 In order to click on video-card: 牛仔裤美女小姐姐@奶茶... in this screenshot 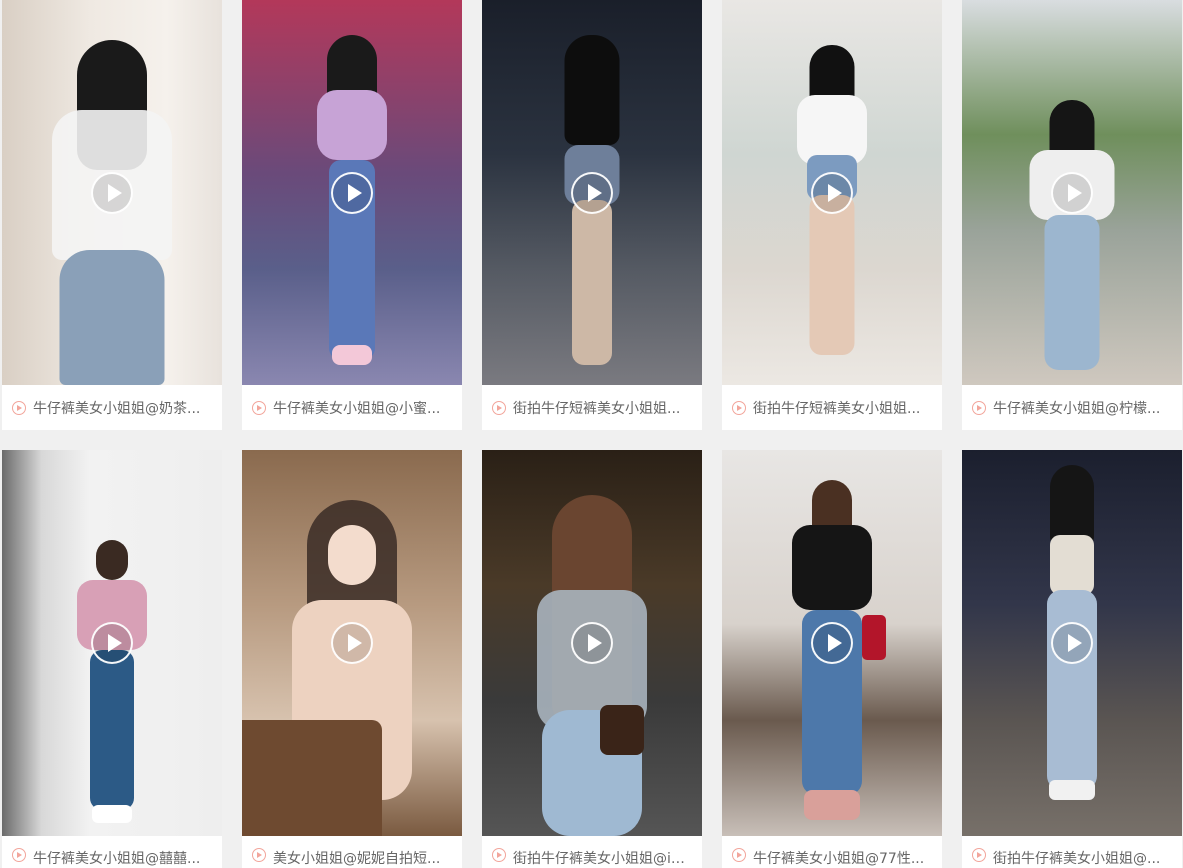, I will do `click(112, 215)`.